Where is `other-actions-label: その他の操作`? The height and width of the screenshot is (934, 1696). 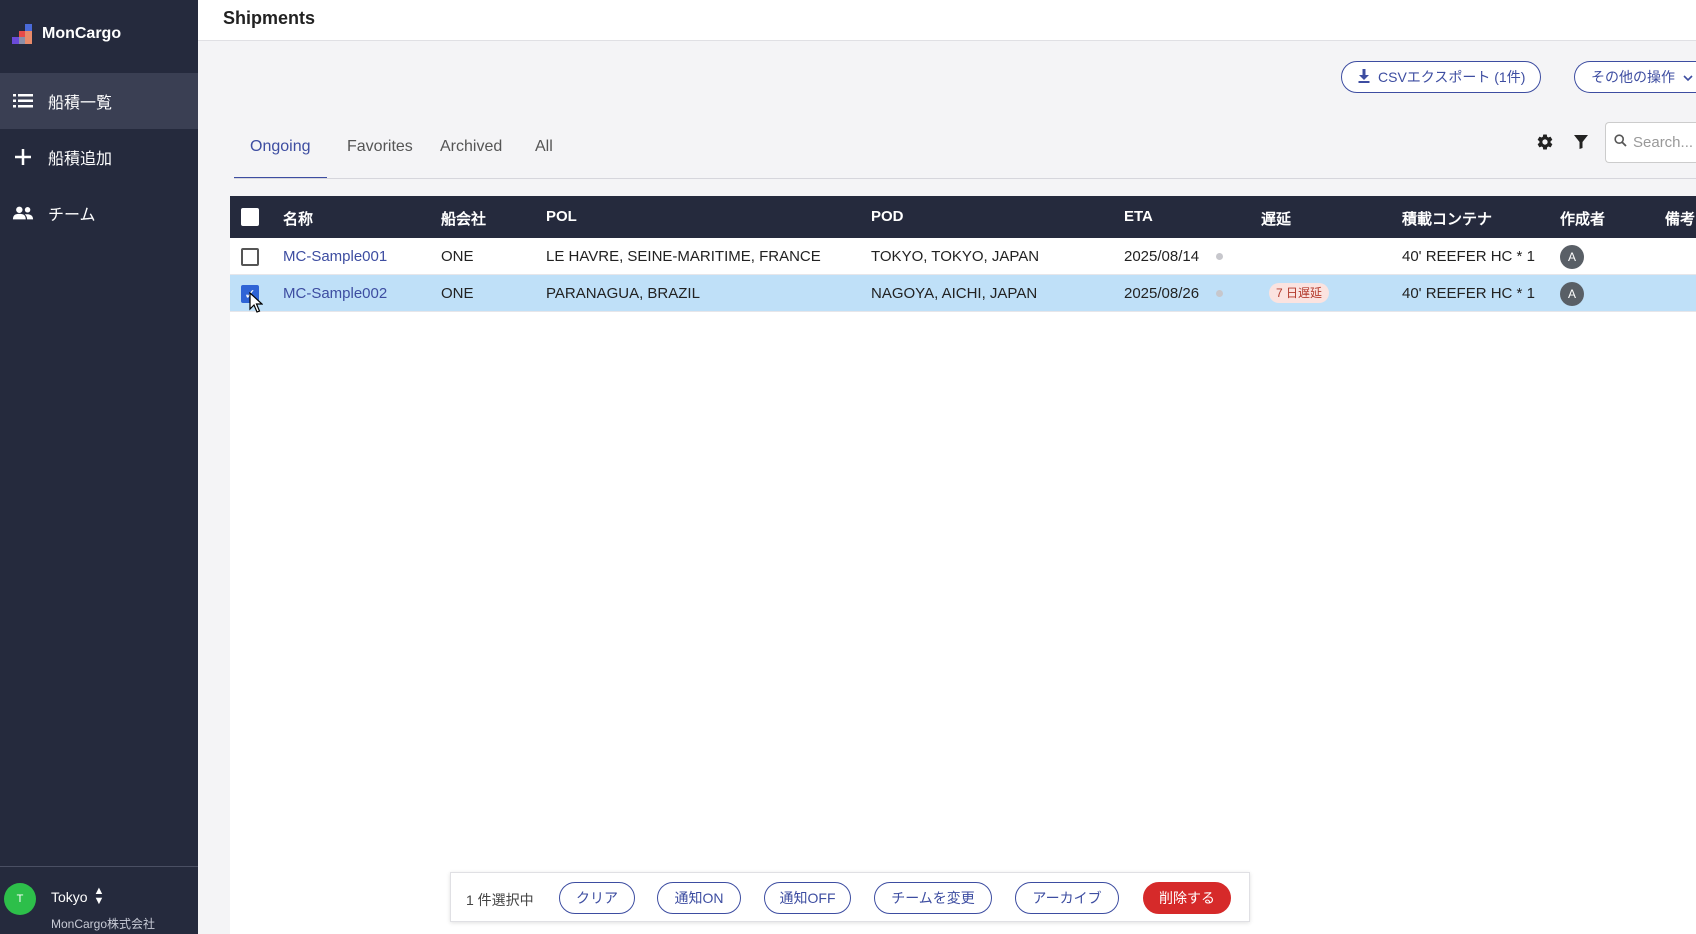 other-actions-label: その他の操作 is located at coordinates (1633, 77).